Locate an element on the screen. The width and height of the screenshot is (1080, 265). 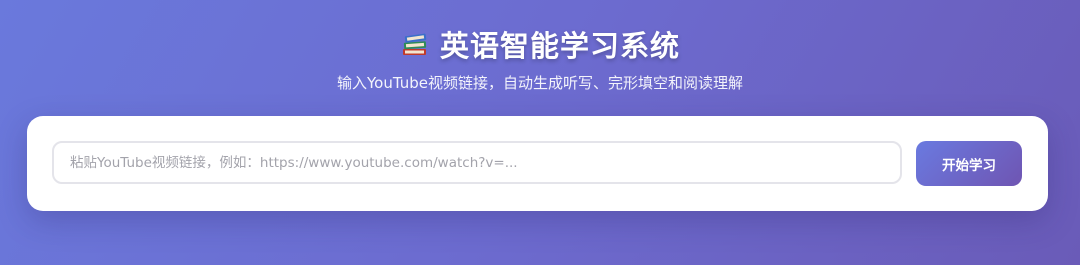
youtube-url-input is located at coordinates (477, 162).